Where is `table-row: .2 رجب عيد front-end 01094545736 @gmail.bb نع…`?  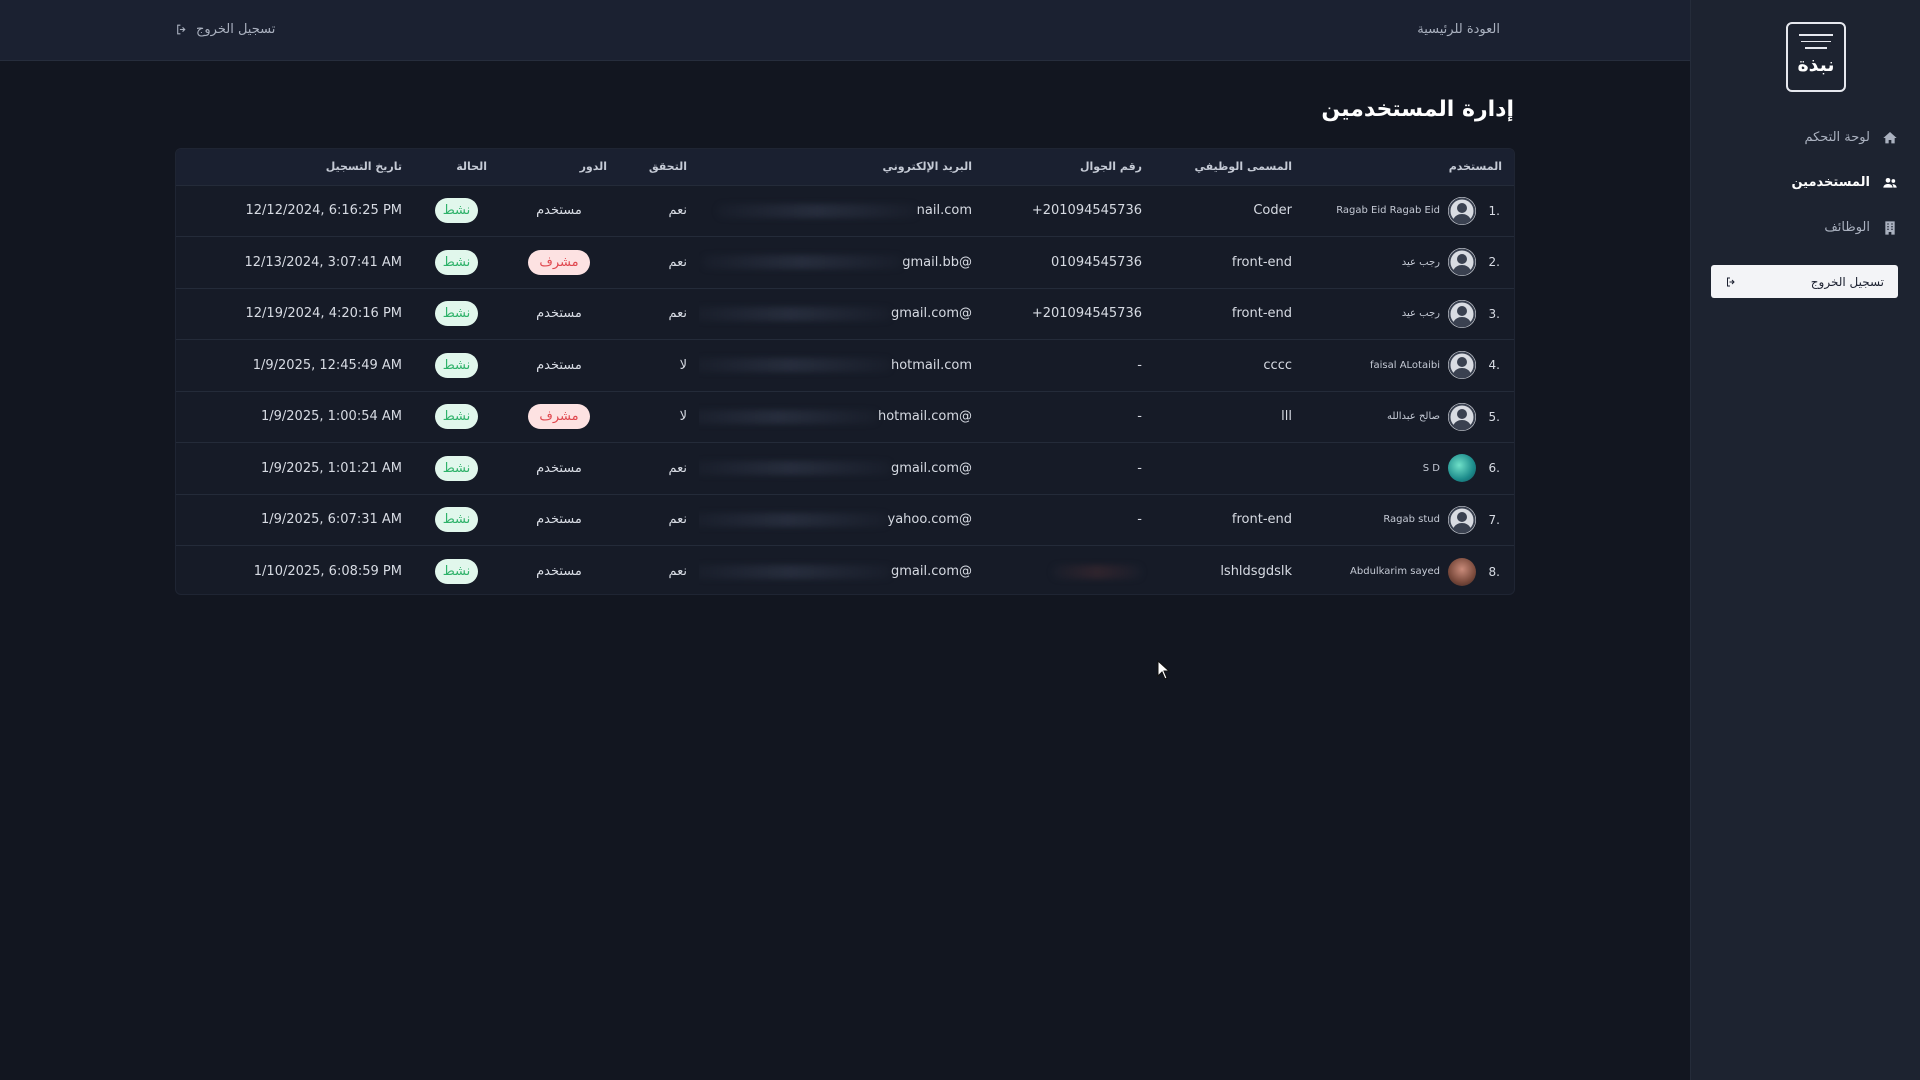
table-row: .2 رجب عيد front-end 01094545736 @gmail.bb نع… is located at coordinates (845, 262).